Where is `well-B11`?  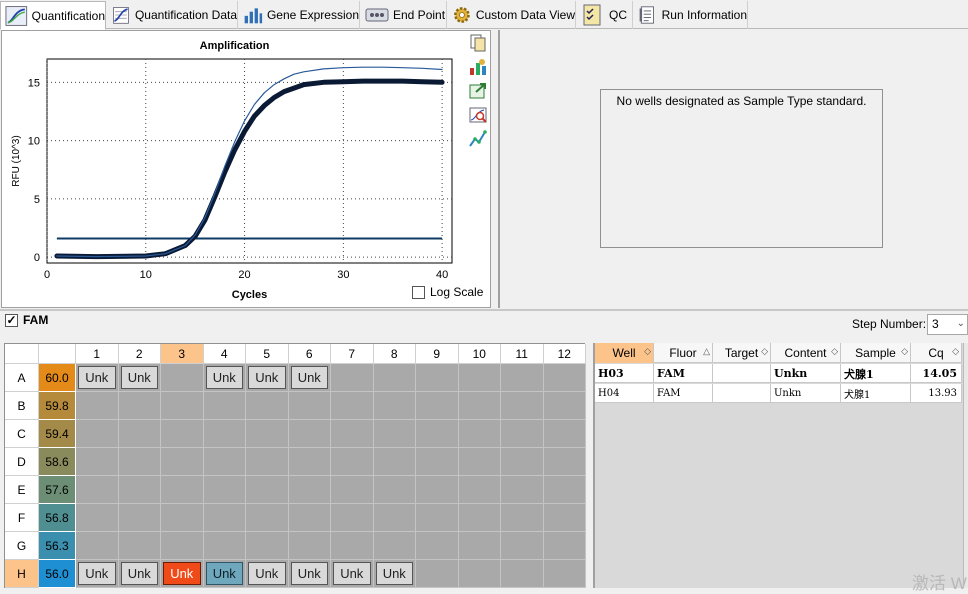
well-B11 is located at coordinates (522, 406).